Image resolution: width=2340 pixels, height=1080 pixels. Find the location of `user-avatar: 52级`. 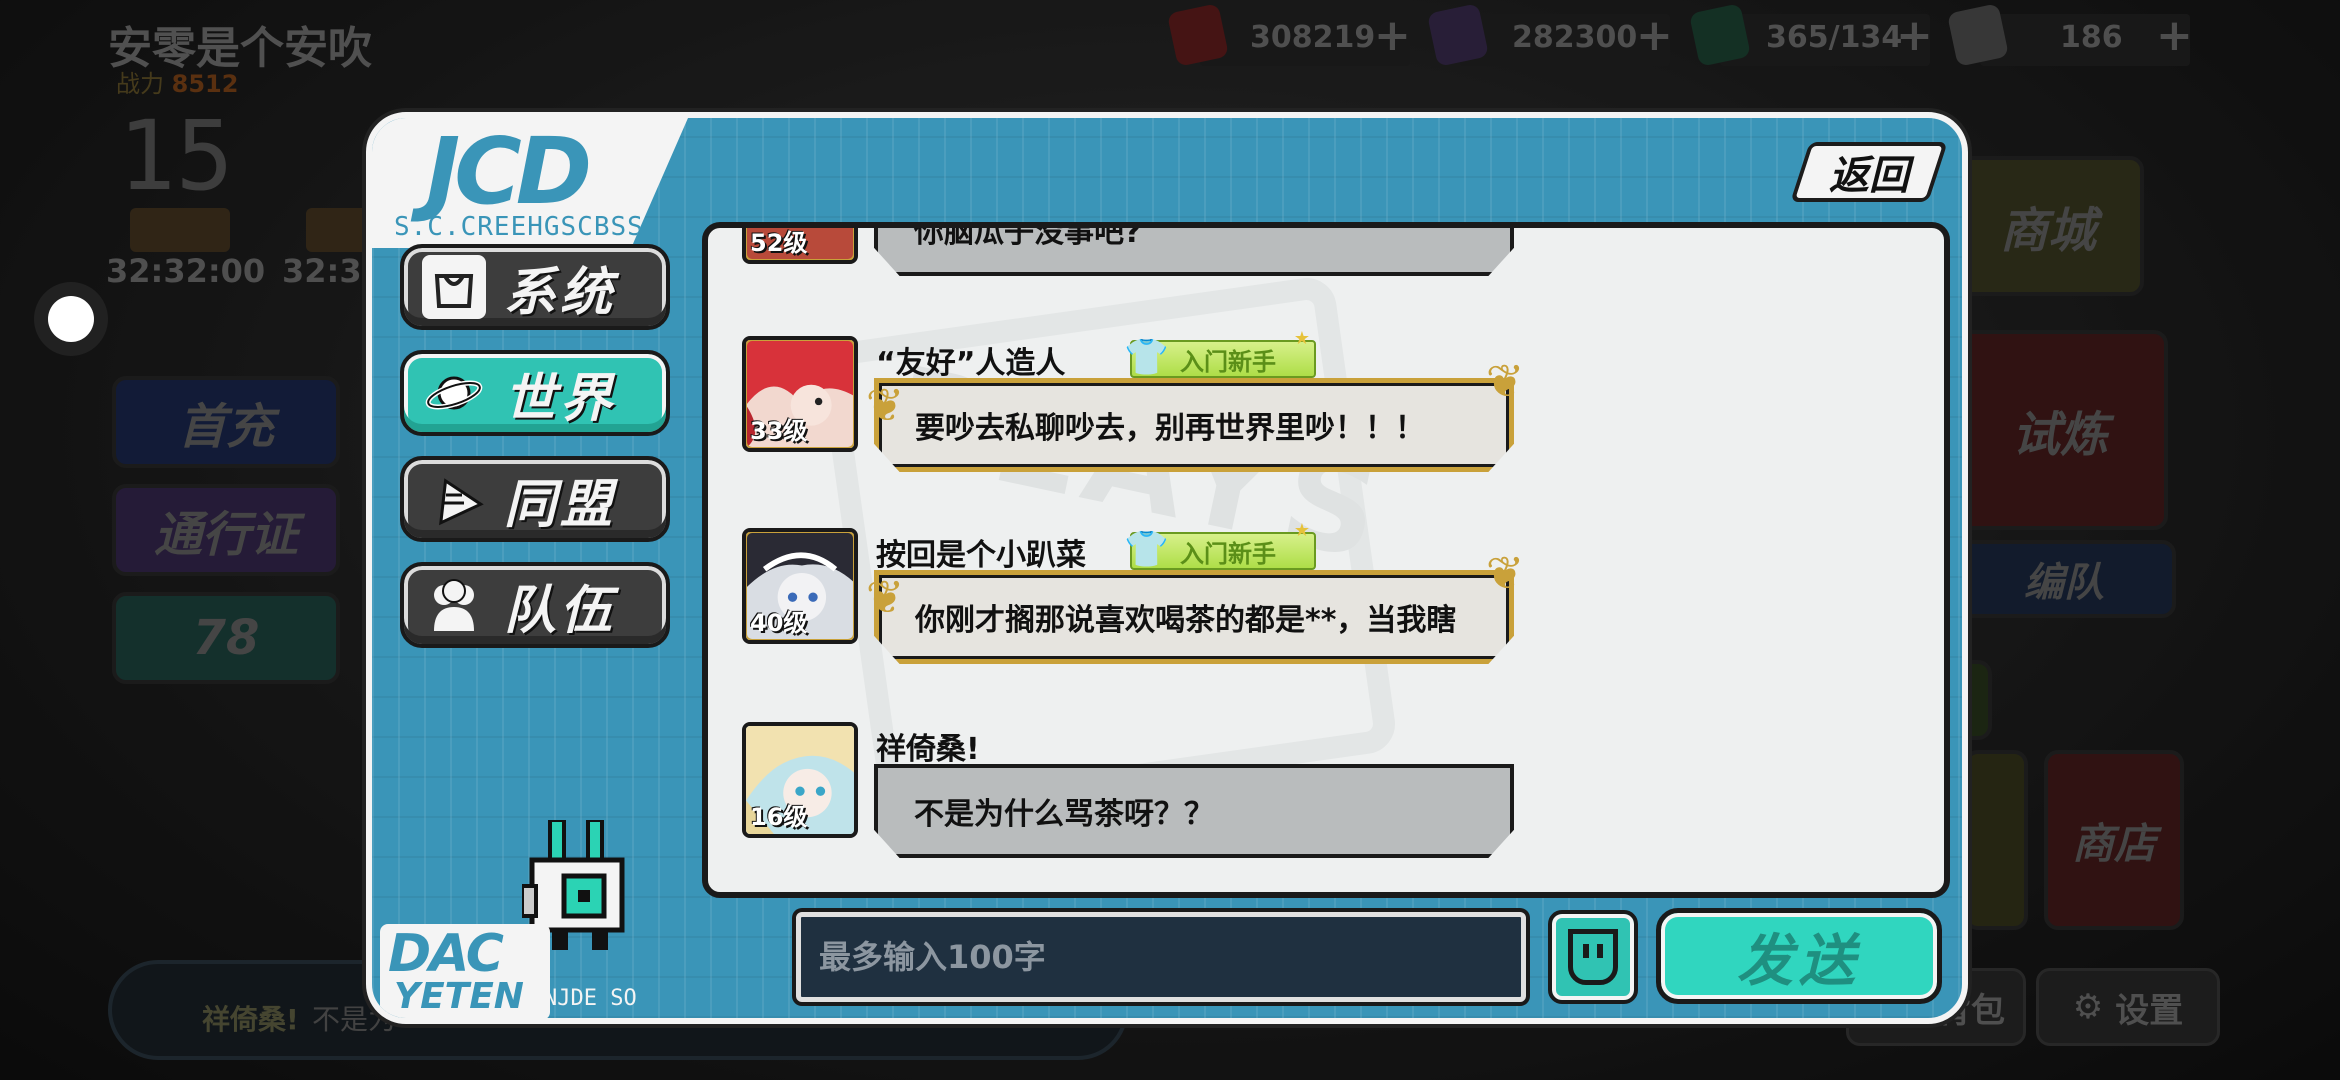

user-avatar: 52级 is located at coordinates (800, 246).